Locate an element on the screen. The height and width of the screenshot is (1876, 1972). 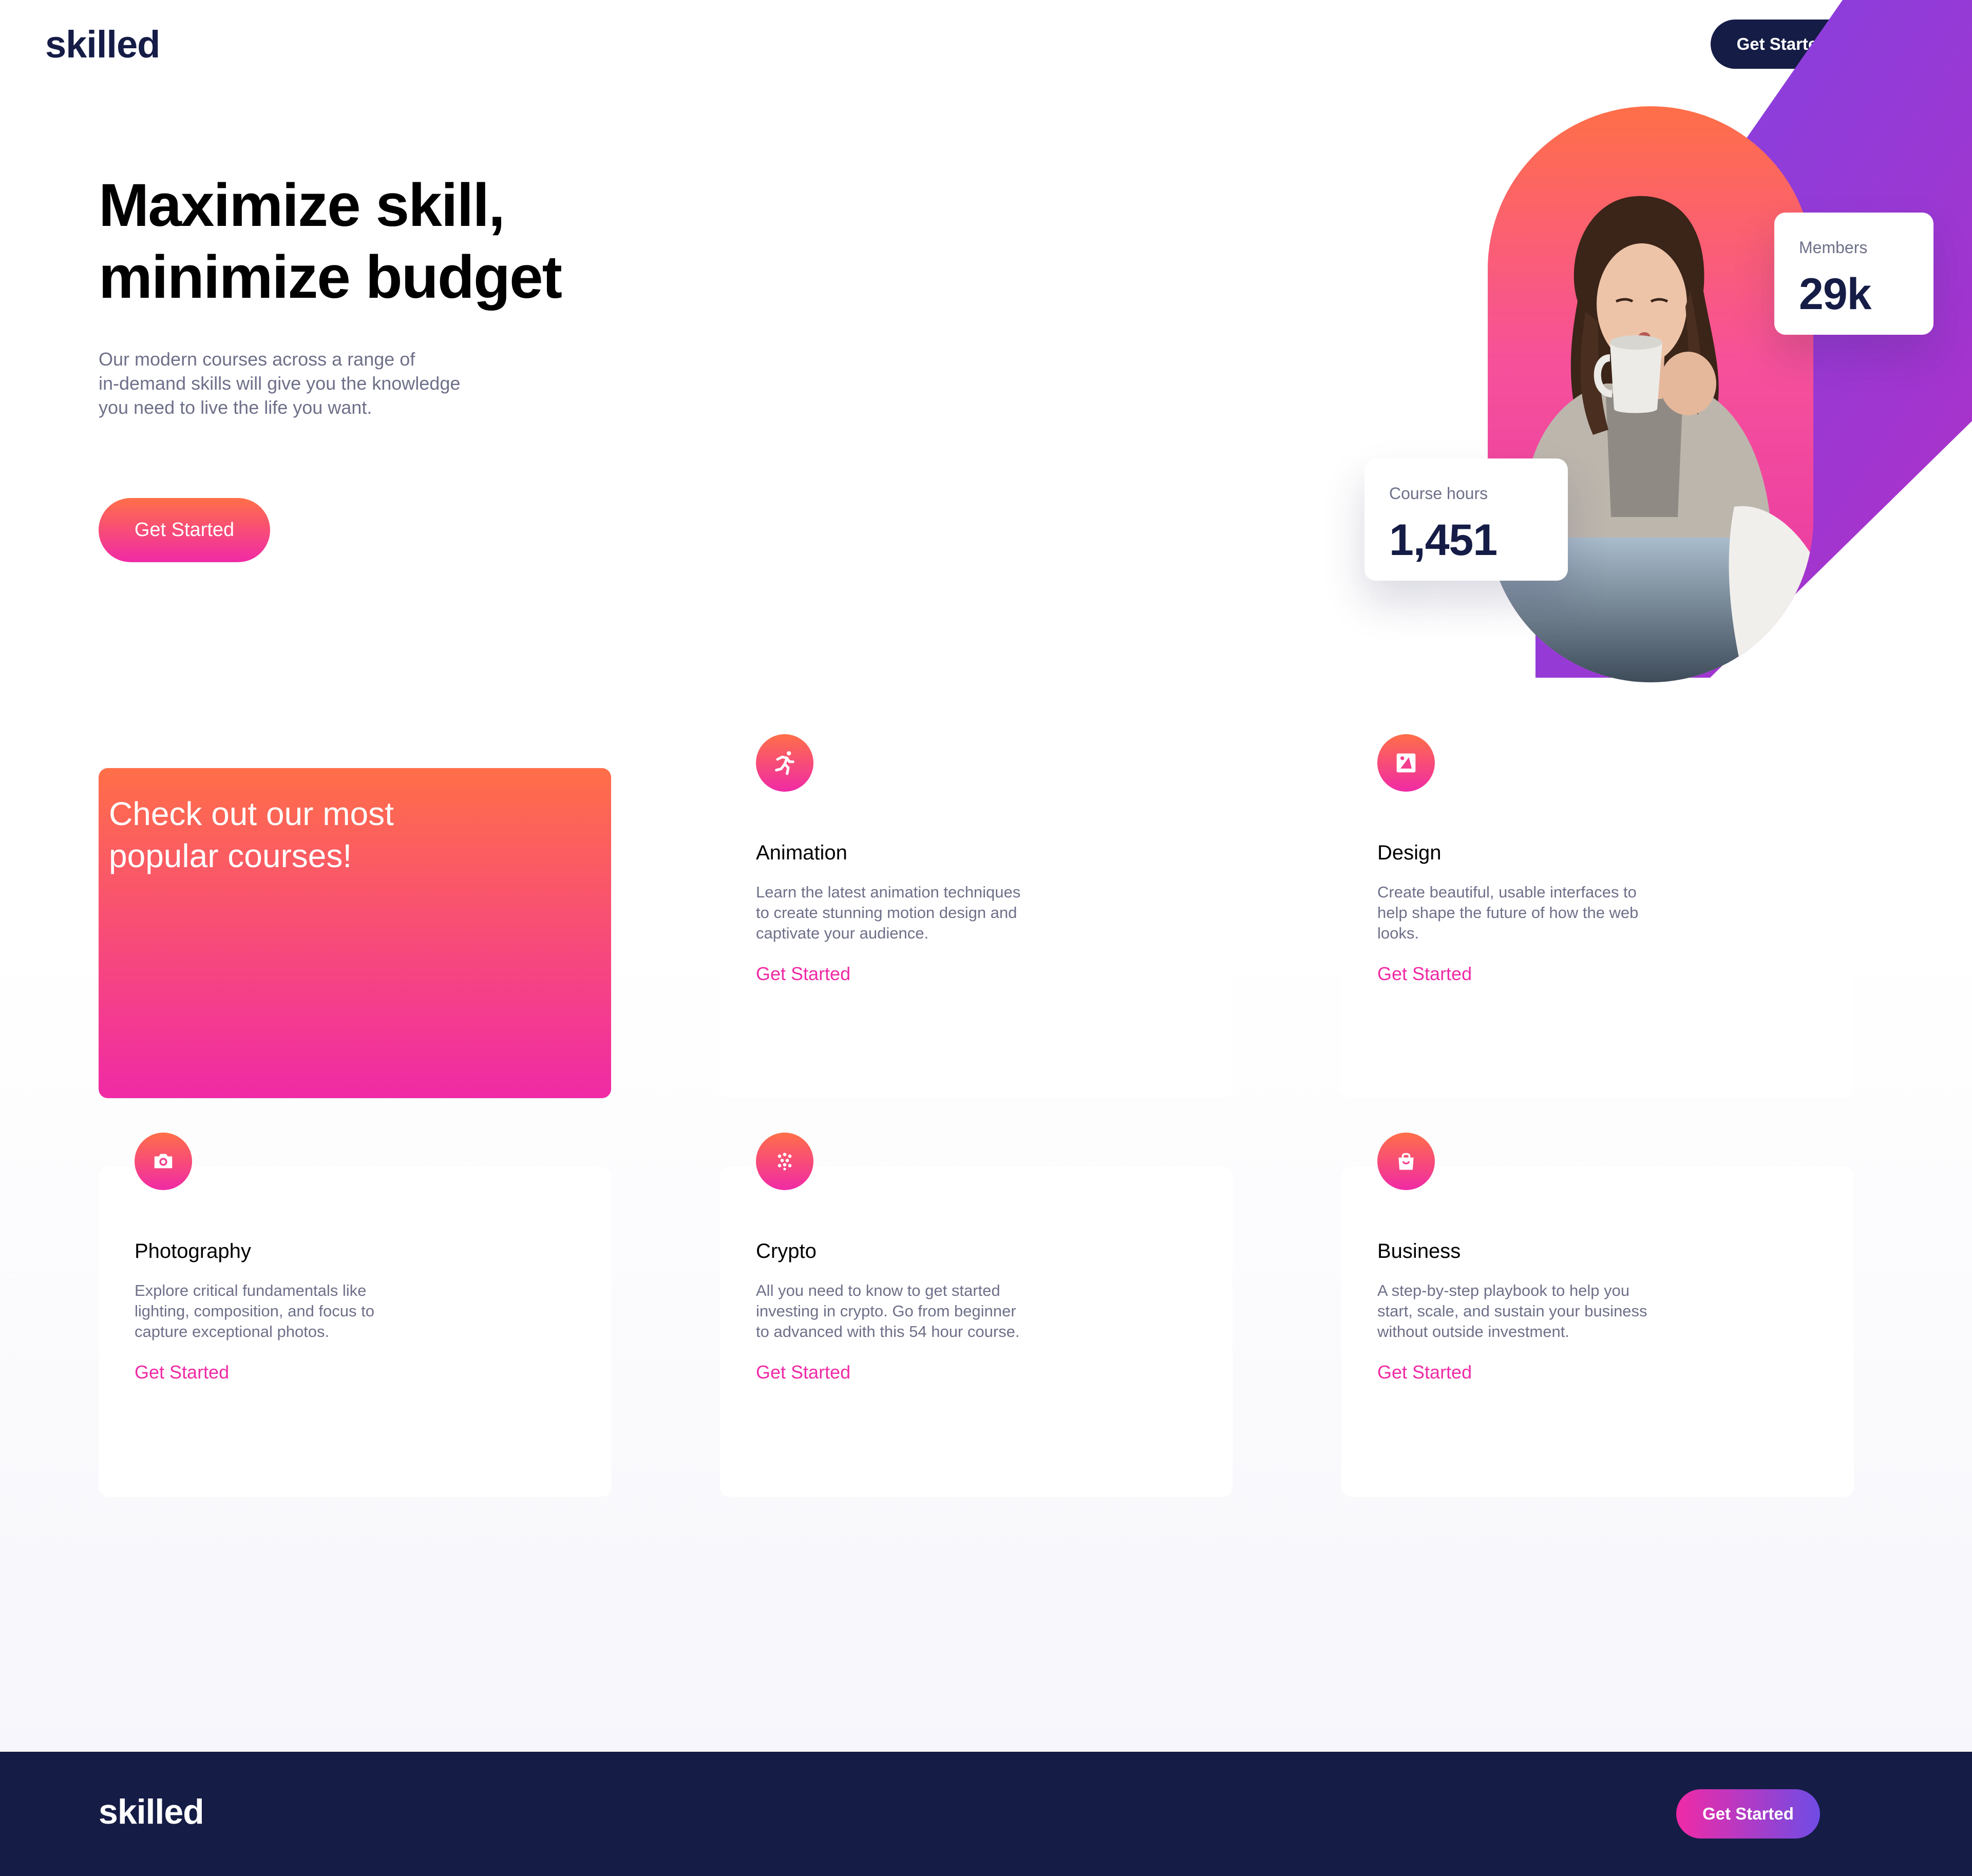
course-description-line: All you need to know to get started is located at coordinates (878, 1290).